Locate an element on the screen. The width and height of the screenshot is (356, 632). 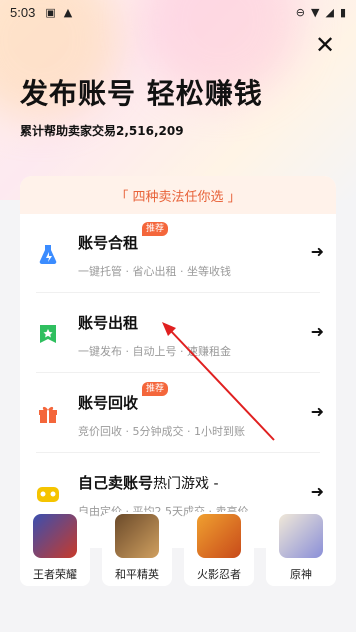
status-bar: 5:03 ▣ ▲ ⊖ ▼ ◢ ▮ is located at coordinates (178, 12).